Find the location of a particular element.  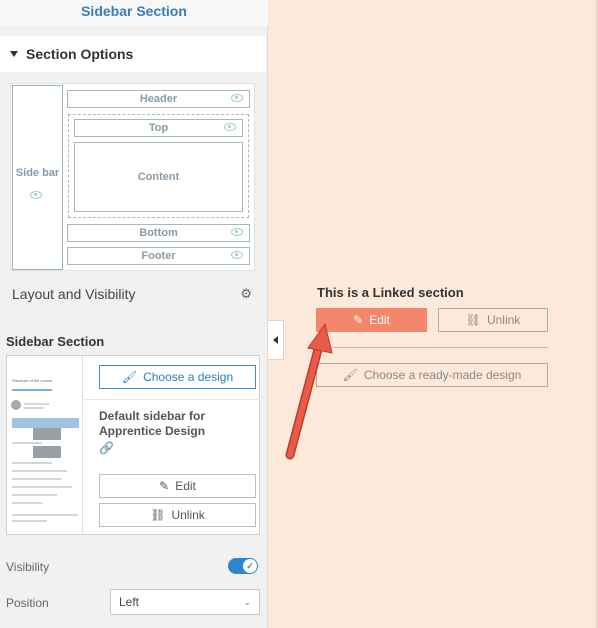

layout-header-block: Header is located at coordinates (158, 99).